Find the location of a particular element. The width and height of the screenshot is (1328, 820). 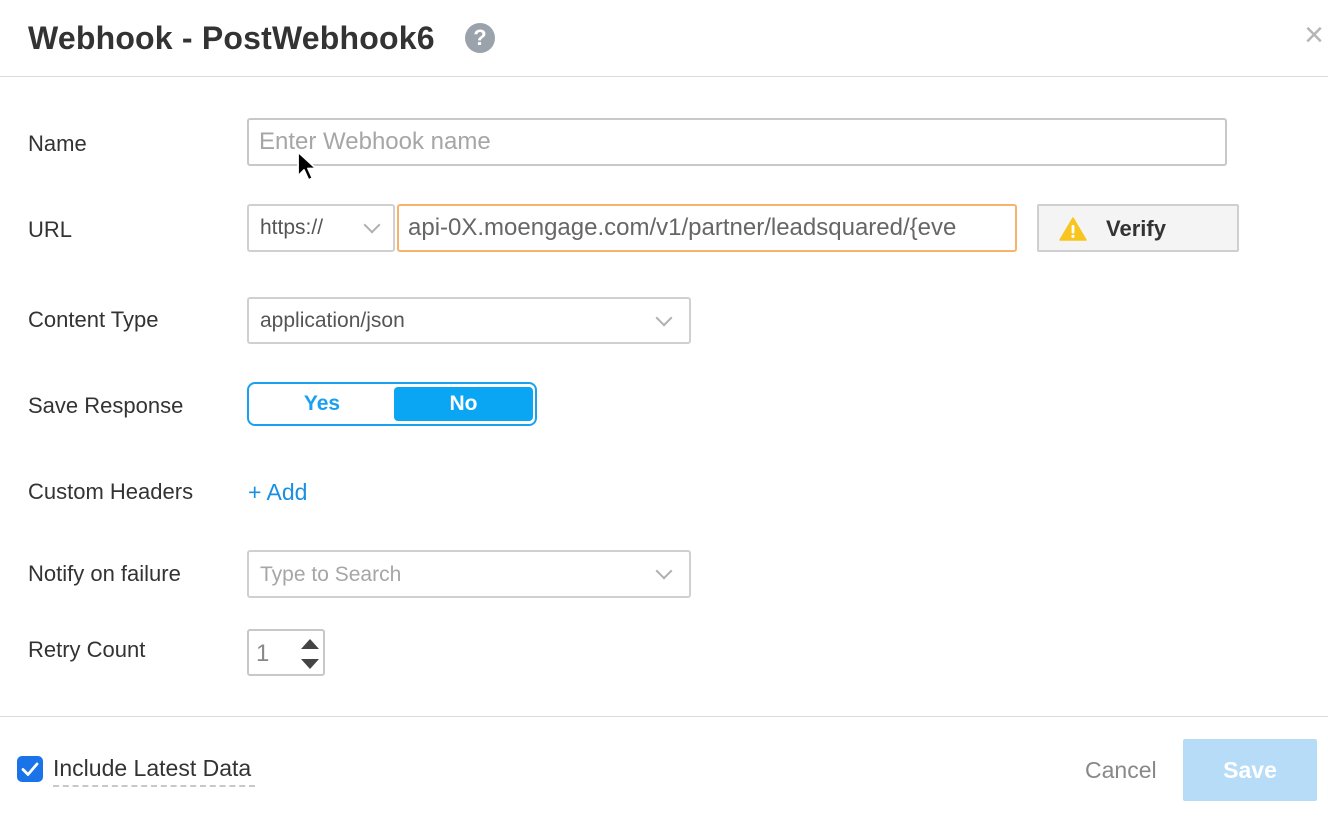

webhook-name-input is located at coordinates (737, 142).